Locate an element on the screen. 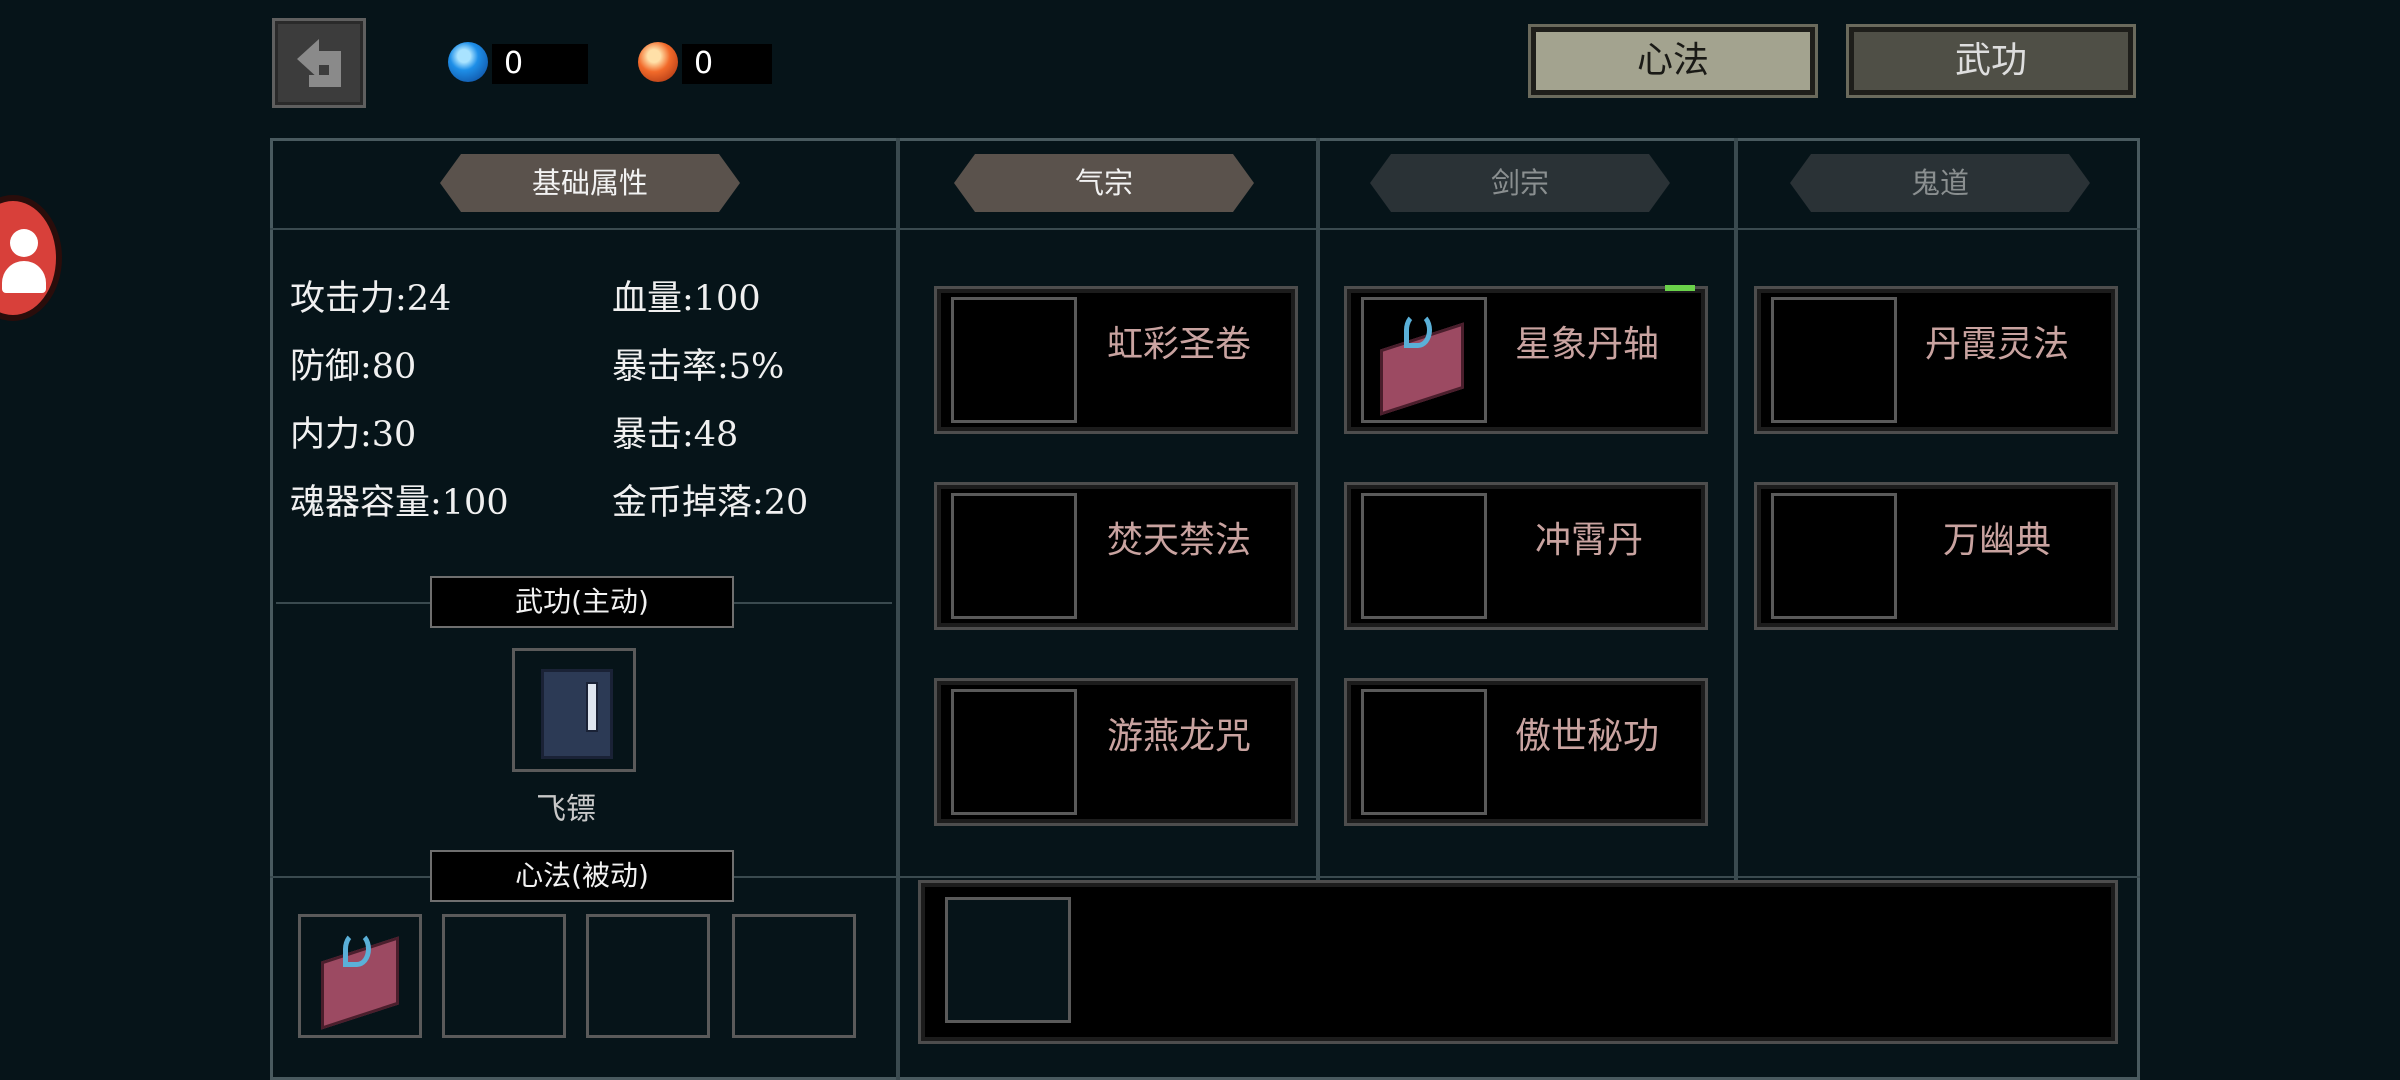  skill-name: 焚天禁法 is located at coordinates (1179, 540).